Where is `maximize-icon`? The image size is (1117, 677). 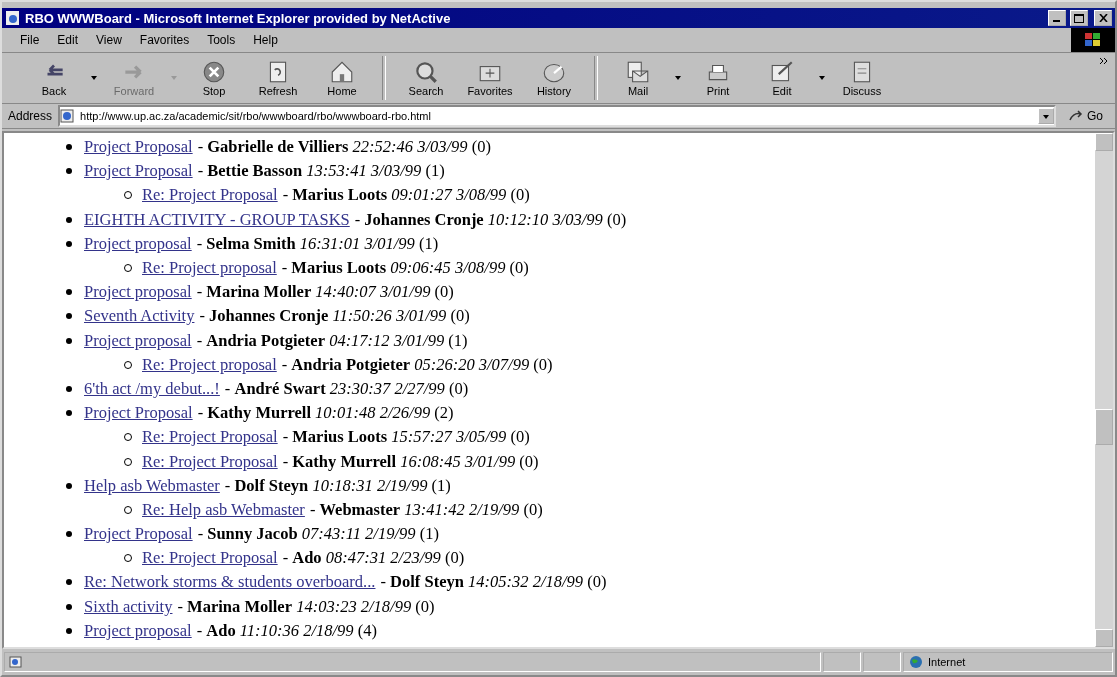 maximize-icon is located at coordinates (1079, 18).